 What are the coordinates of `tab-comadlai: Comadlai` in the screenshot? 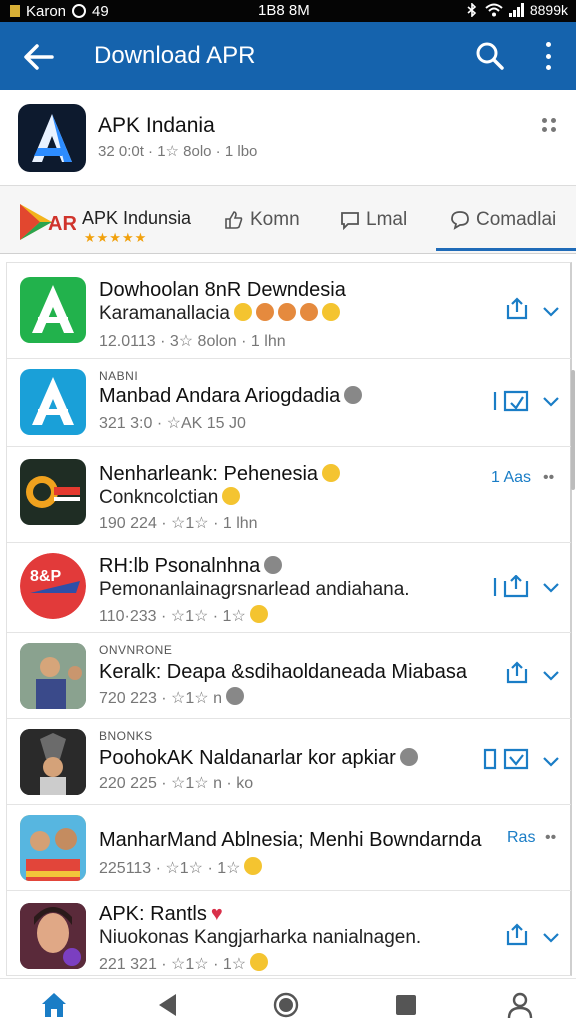 It's located at (503, 220).